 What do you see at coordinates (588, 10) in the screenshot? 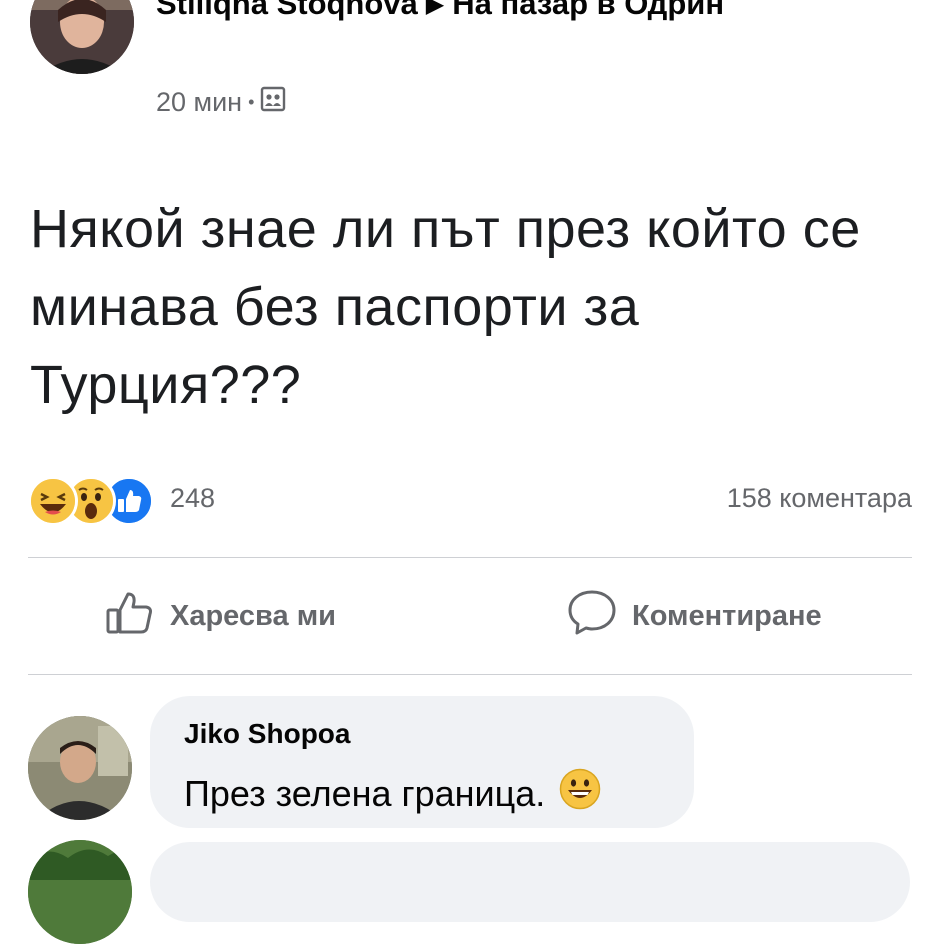
I see `group-name-link: На пазар в Одрин` at bounding box center [588, 10].